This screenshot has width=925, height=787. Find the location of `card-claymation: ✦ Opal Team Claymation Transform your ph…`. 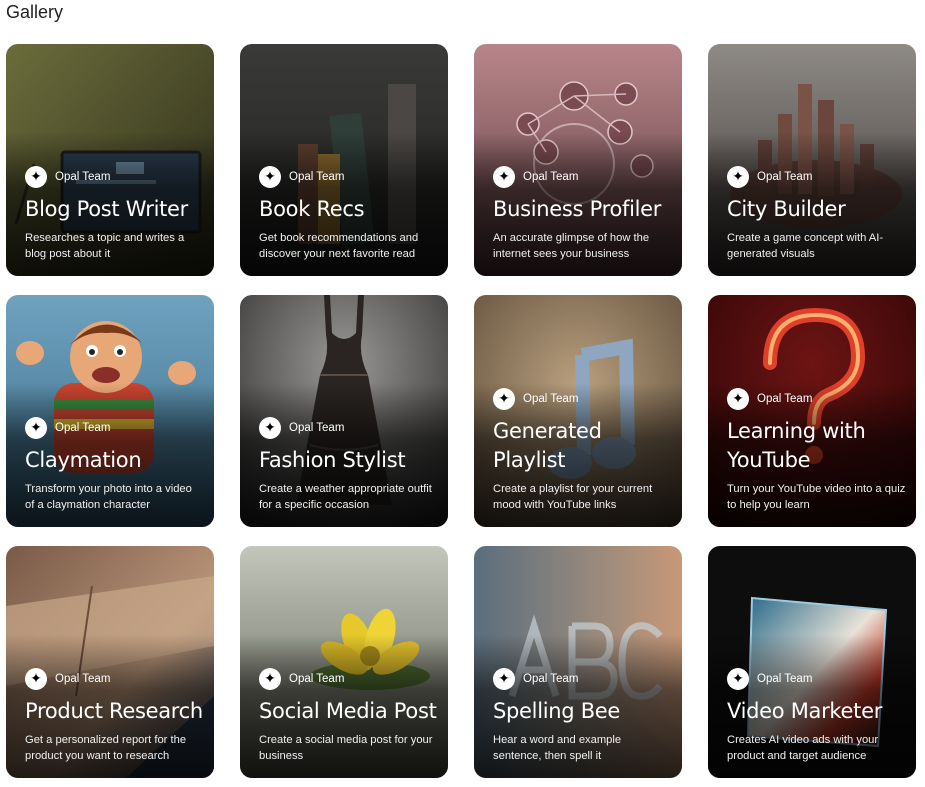

card-claymation: ✦ Opal Team Claymation Transform your ph… is located at coordinates (110, 411).